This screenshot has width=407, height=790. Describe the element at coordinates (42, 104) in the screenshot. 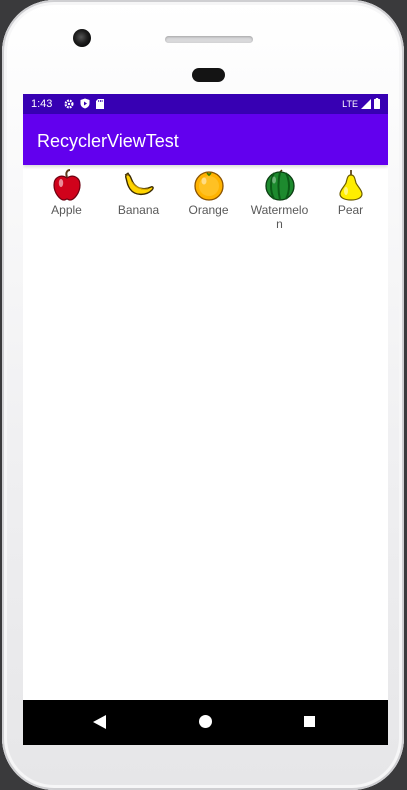

I see `status-time: 1:43` at that location.